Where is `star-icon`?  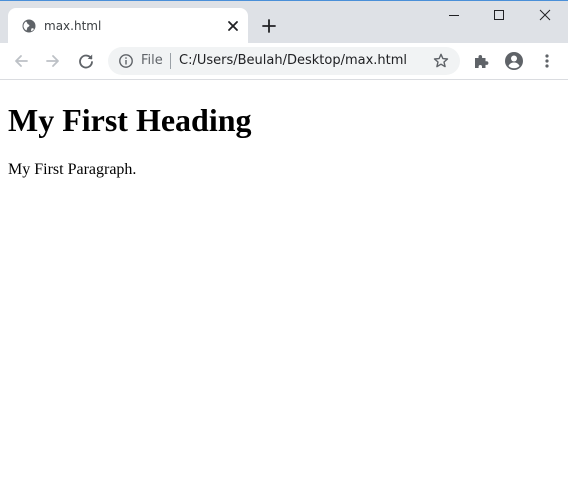
star-icon is located at coordinates (441, 61).